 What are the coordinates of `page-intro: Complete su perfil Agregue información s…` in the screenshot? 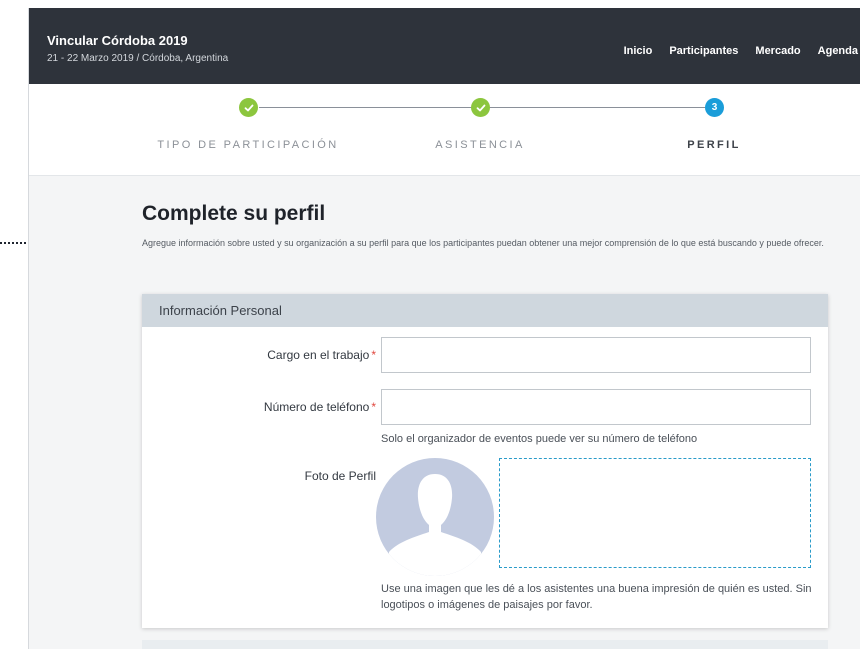 It's located at (487, 226).